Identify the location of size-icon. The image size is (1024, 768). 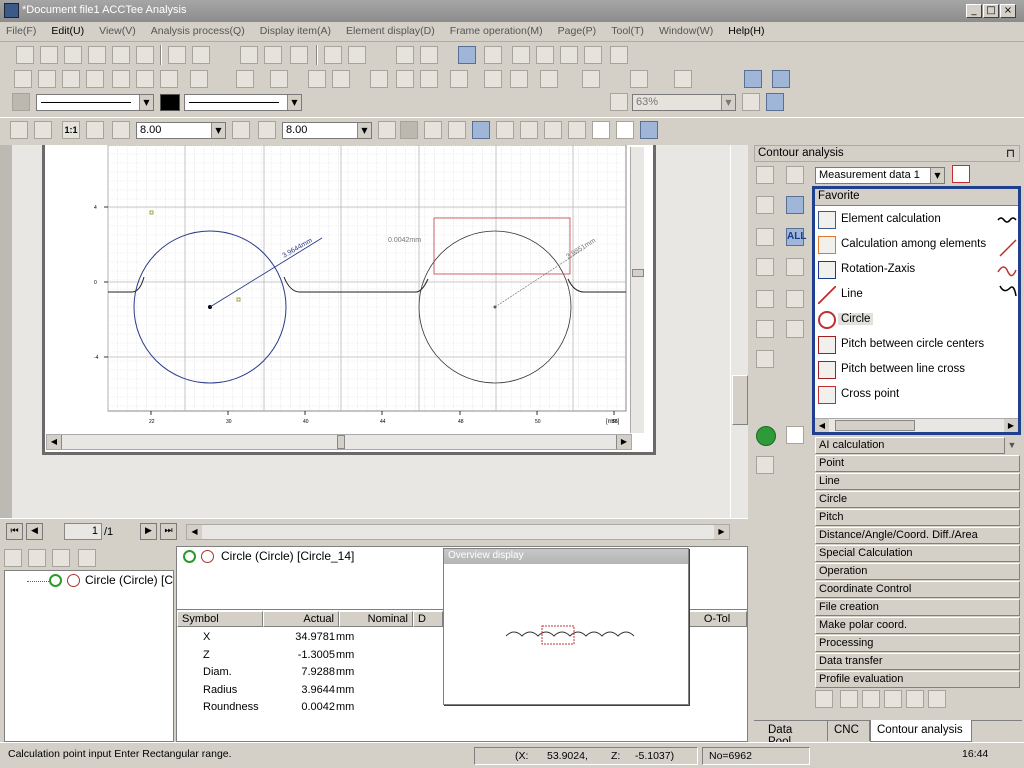
(279, 79).